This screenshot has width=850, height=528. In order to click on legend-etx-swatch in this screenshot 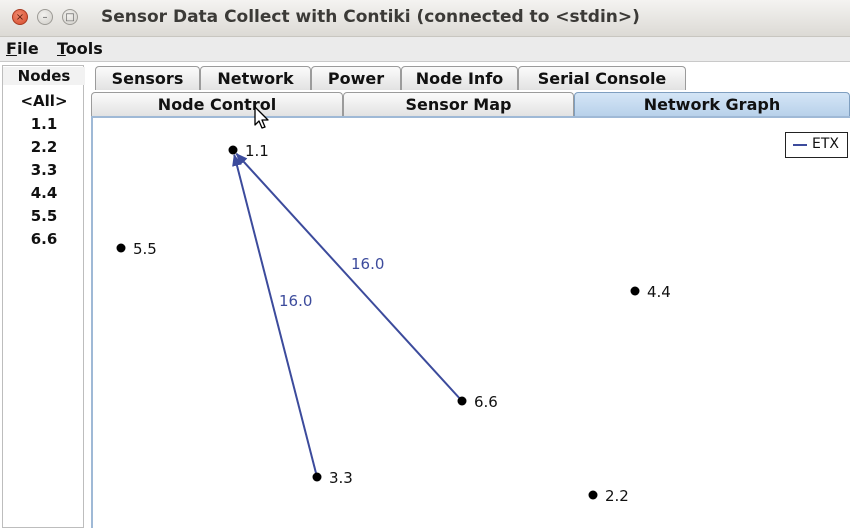, I will do `click(800, 145)`.